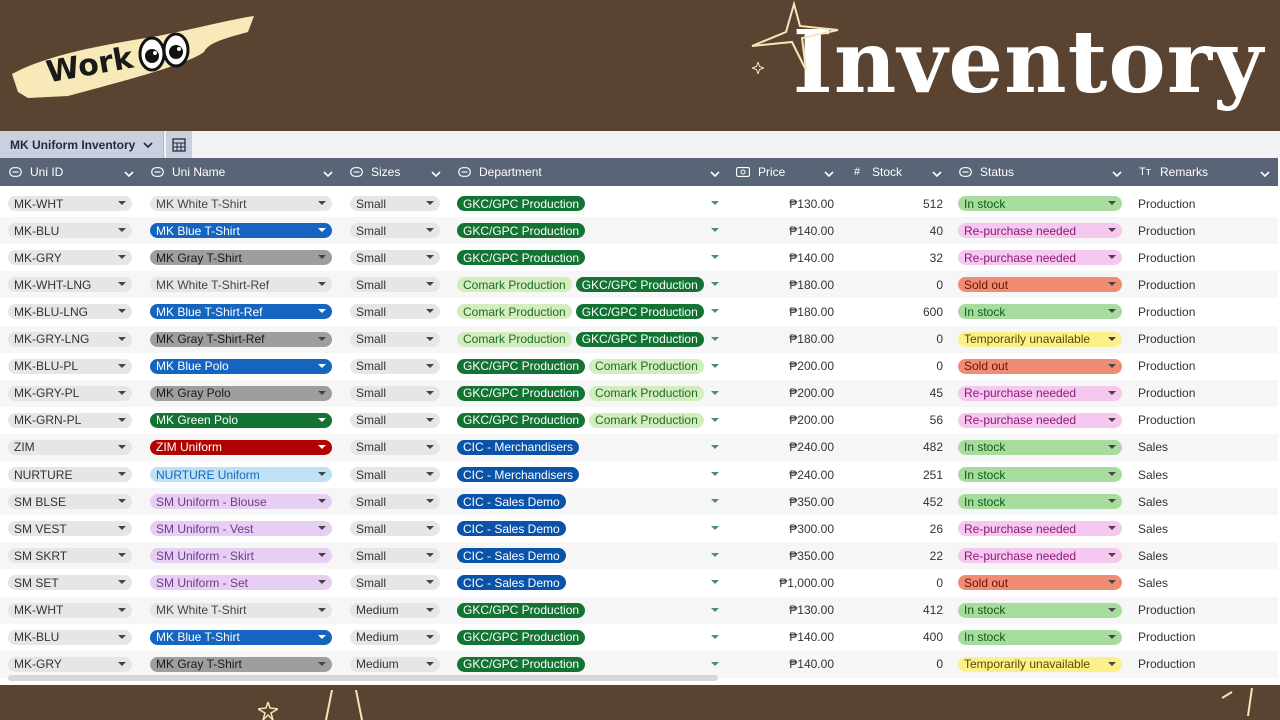 This screenshot has width=1280, height=720. What do you see at coordinates (896, 172) in the screenshot?
I see `column-header-stock: # Stock` at bounding box center [896, 172].